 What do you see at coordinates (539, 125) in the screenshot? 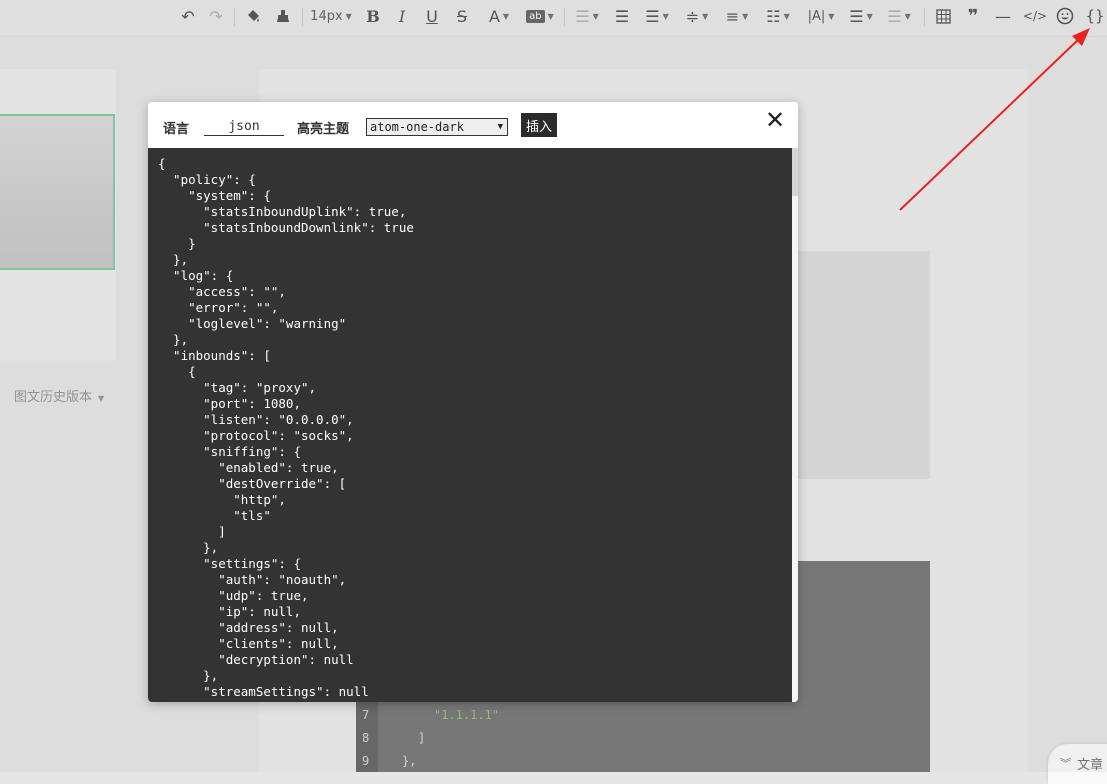
I see `insert-button: 插入` at bounding box center [539, 125].